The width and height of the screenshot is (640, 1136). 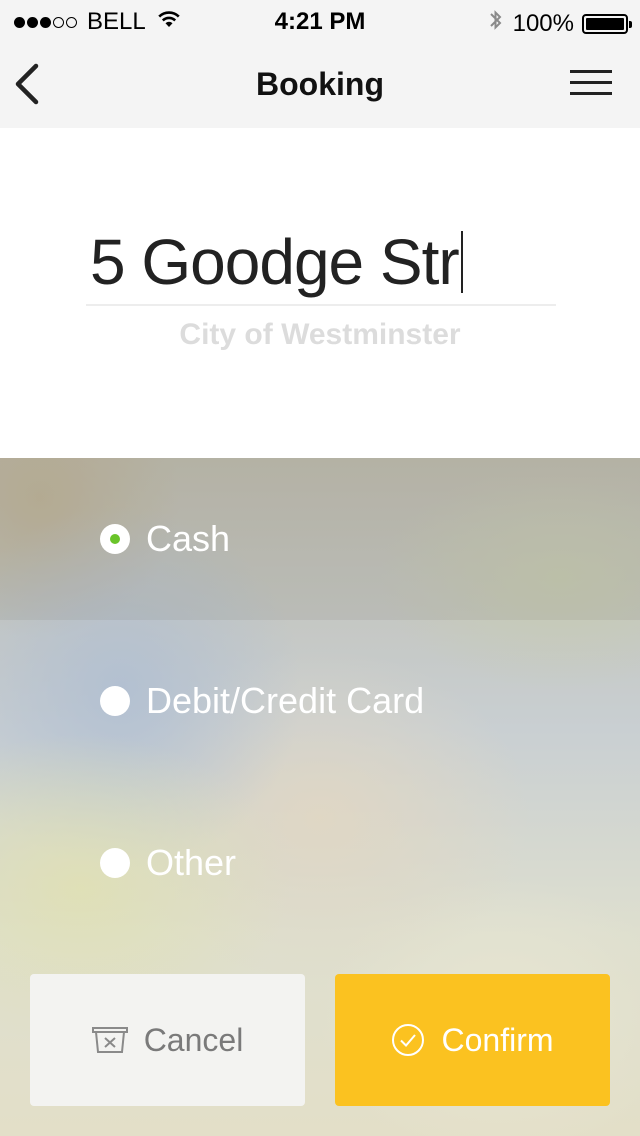 I want to click on hamburger-menu-icon, so click(x=591, y=82).